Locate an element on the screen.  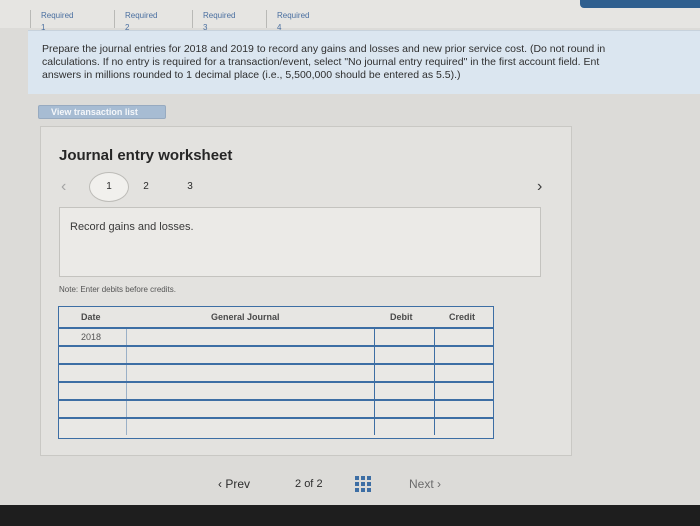
worksheet-title: Journal entry worksheet is located at coordinates (146, 155).